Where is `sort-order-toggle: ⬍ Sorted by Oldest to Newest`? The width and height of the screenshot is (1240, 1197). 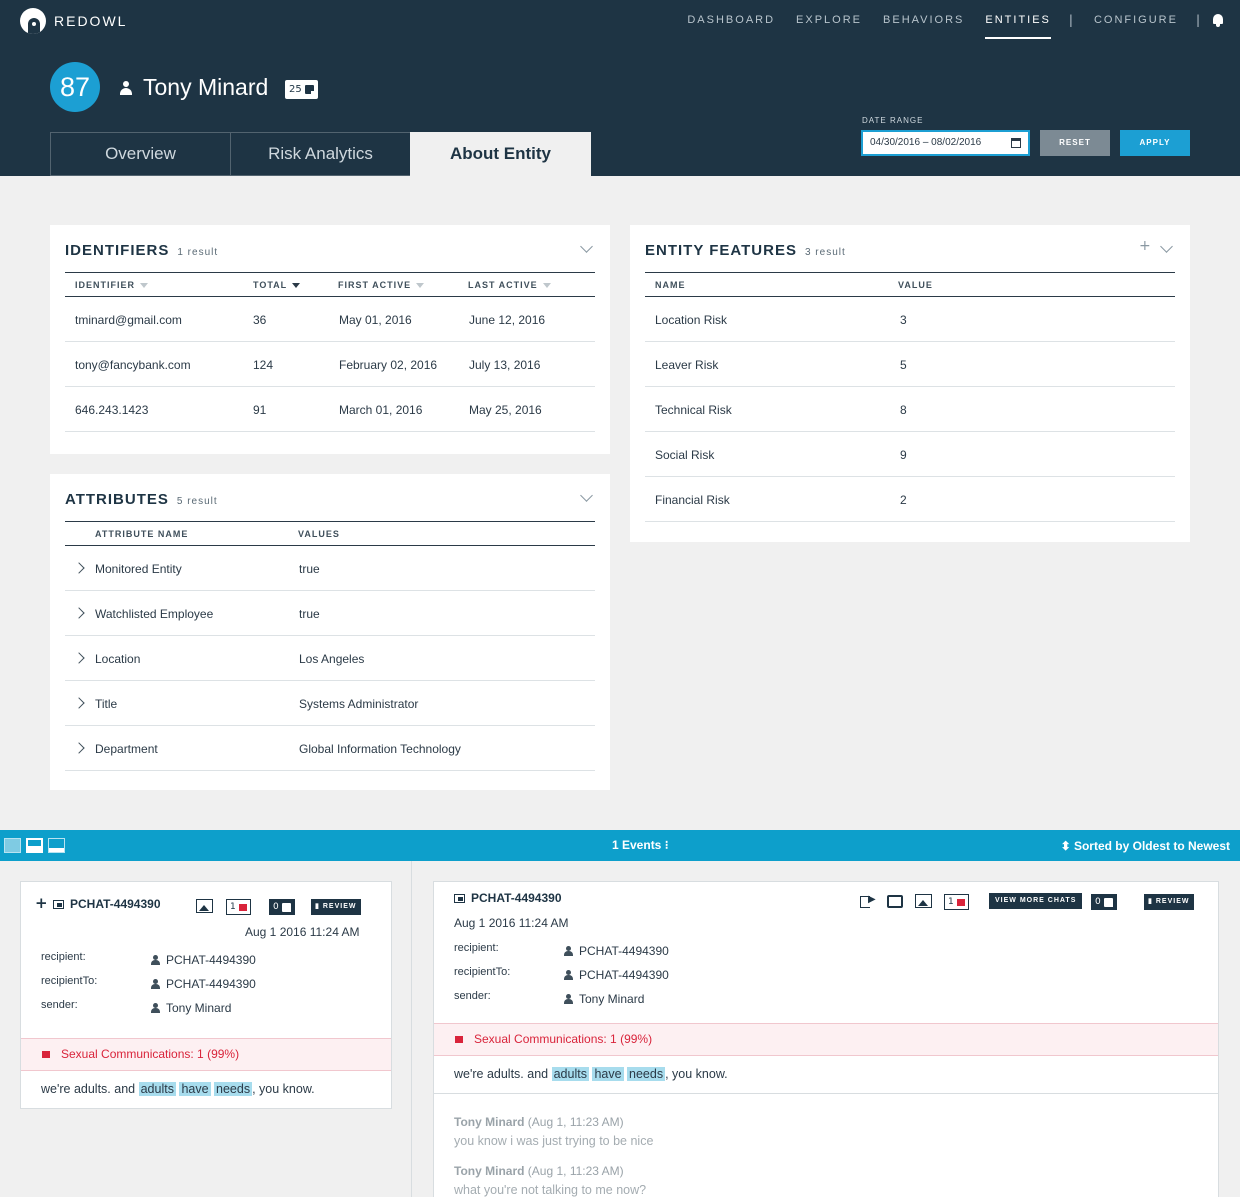
sort-order-toggle: ⬍ Sorted by Oldest to Newest is located at coordinates (1145, 846).